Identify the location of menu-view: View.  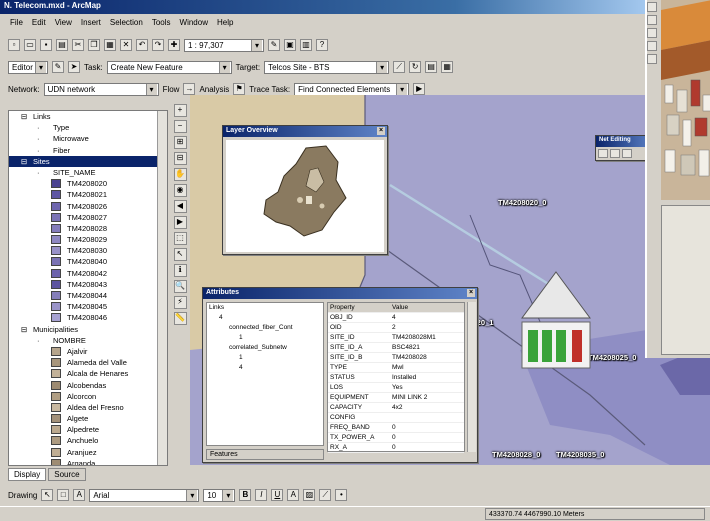
(63, 25).